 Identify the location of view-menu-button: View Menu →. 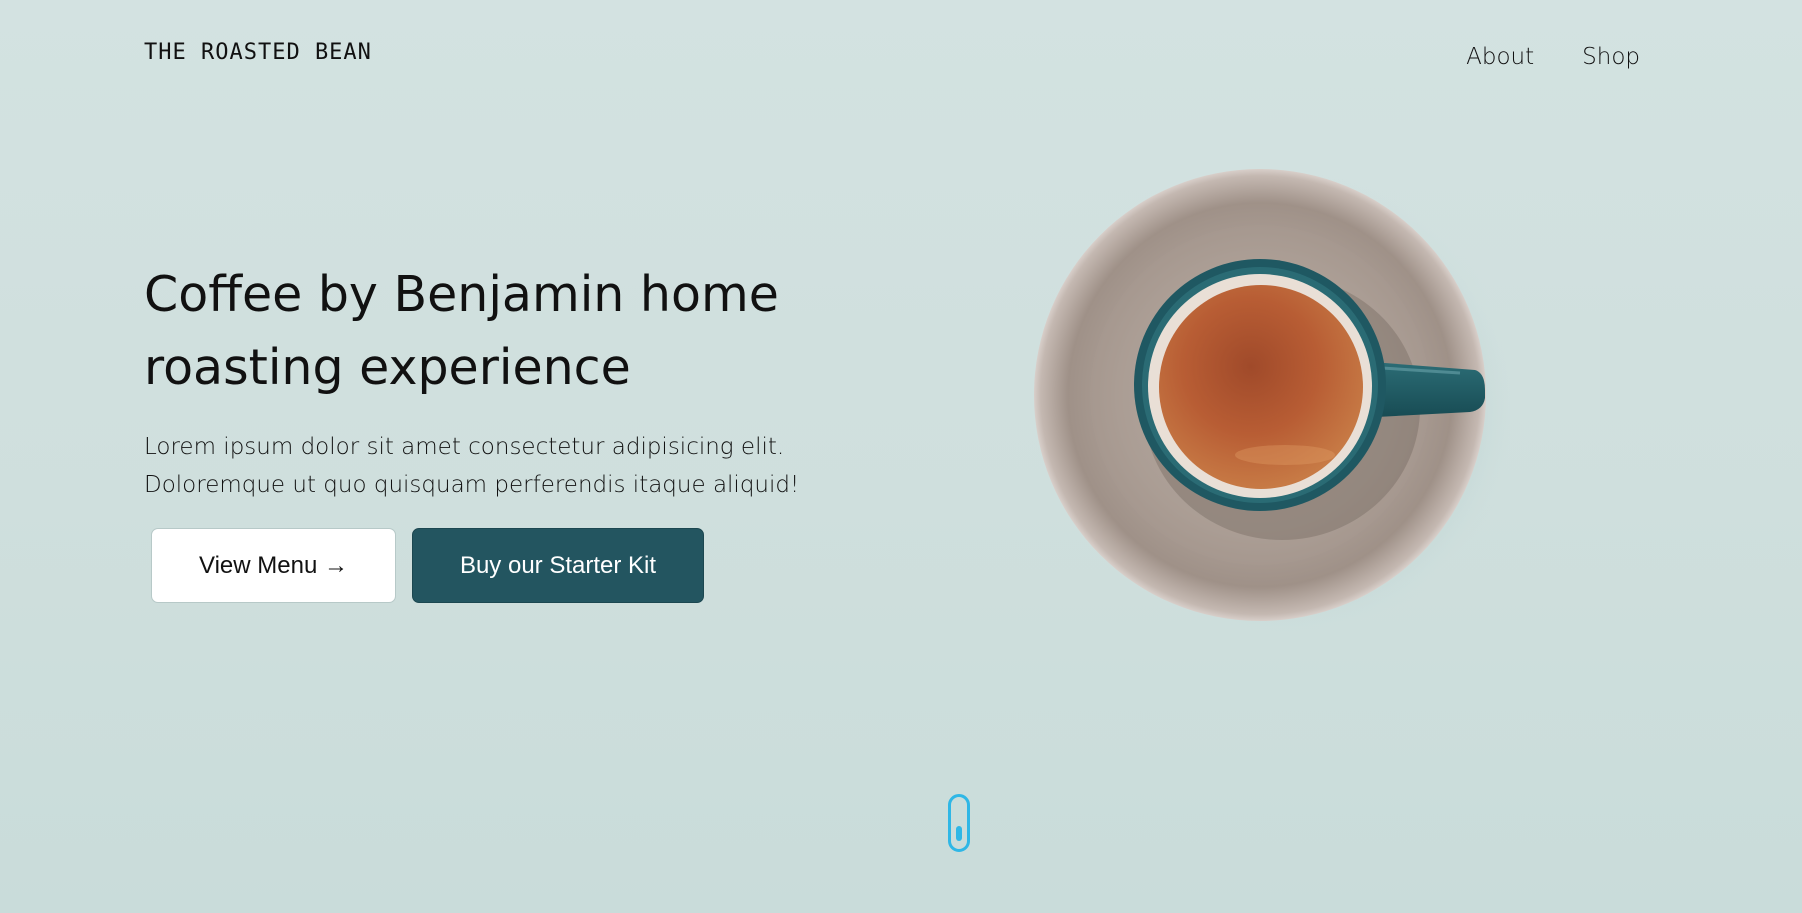
(273, 565).